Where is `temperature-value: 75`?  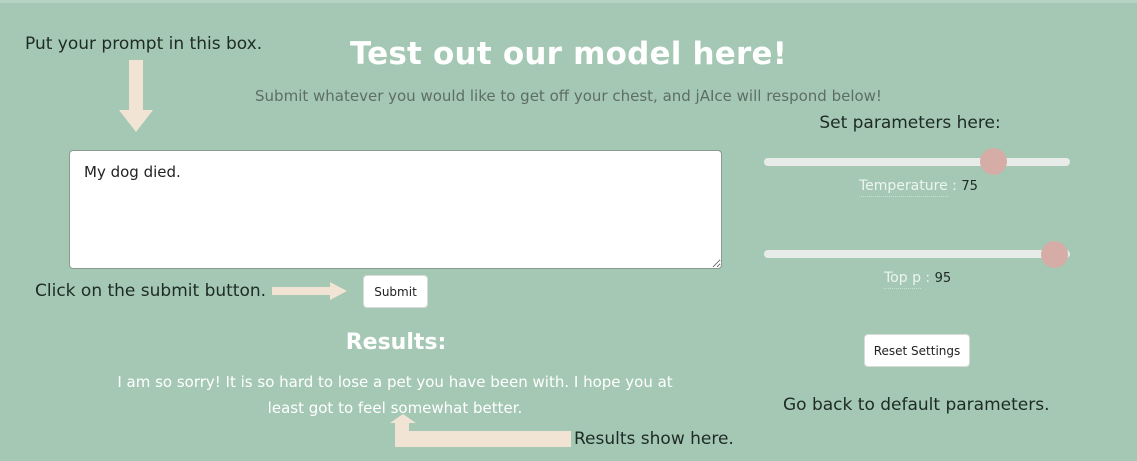
temperature-value: 75 is located at coordinates (969, 186).